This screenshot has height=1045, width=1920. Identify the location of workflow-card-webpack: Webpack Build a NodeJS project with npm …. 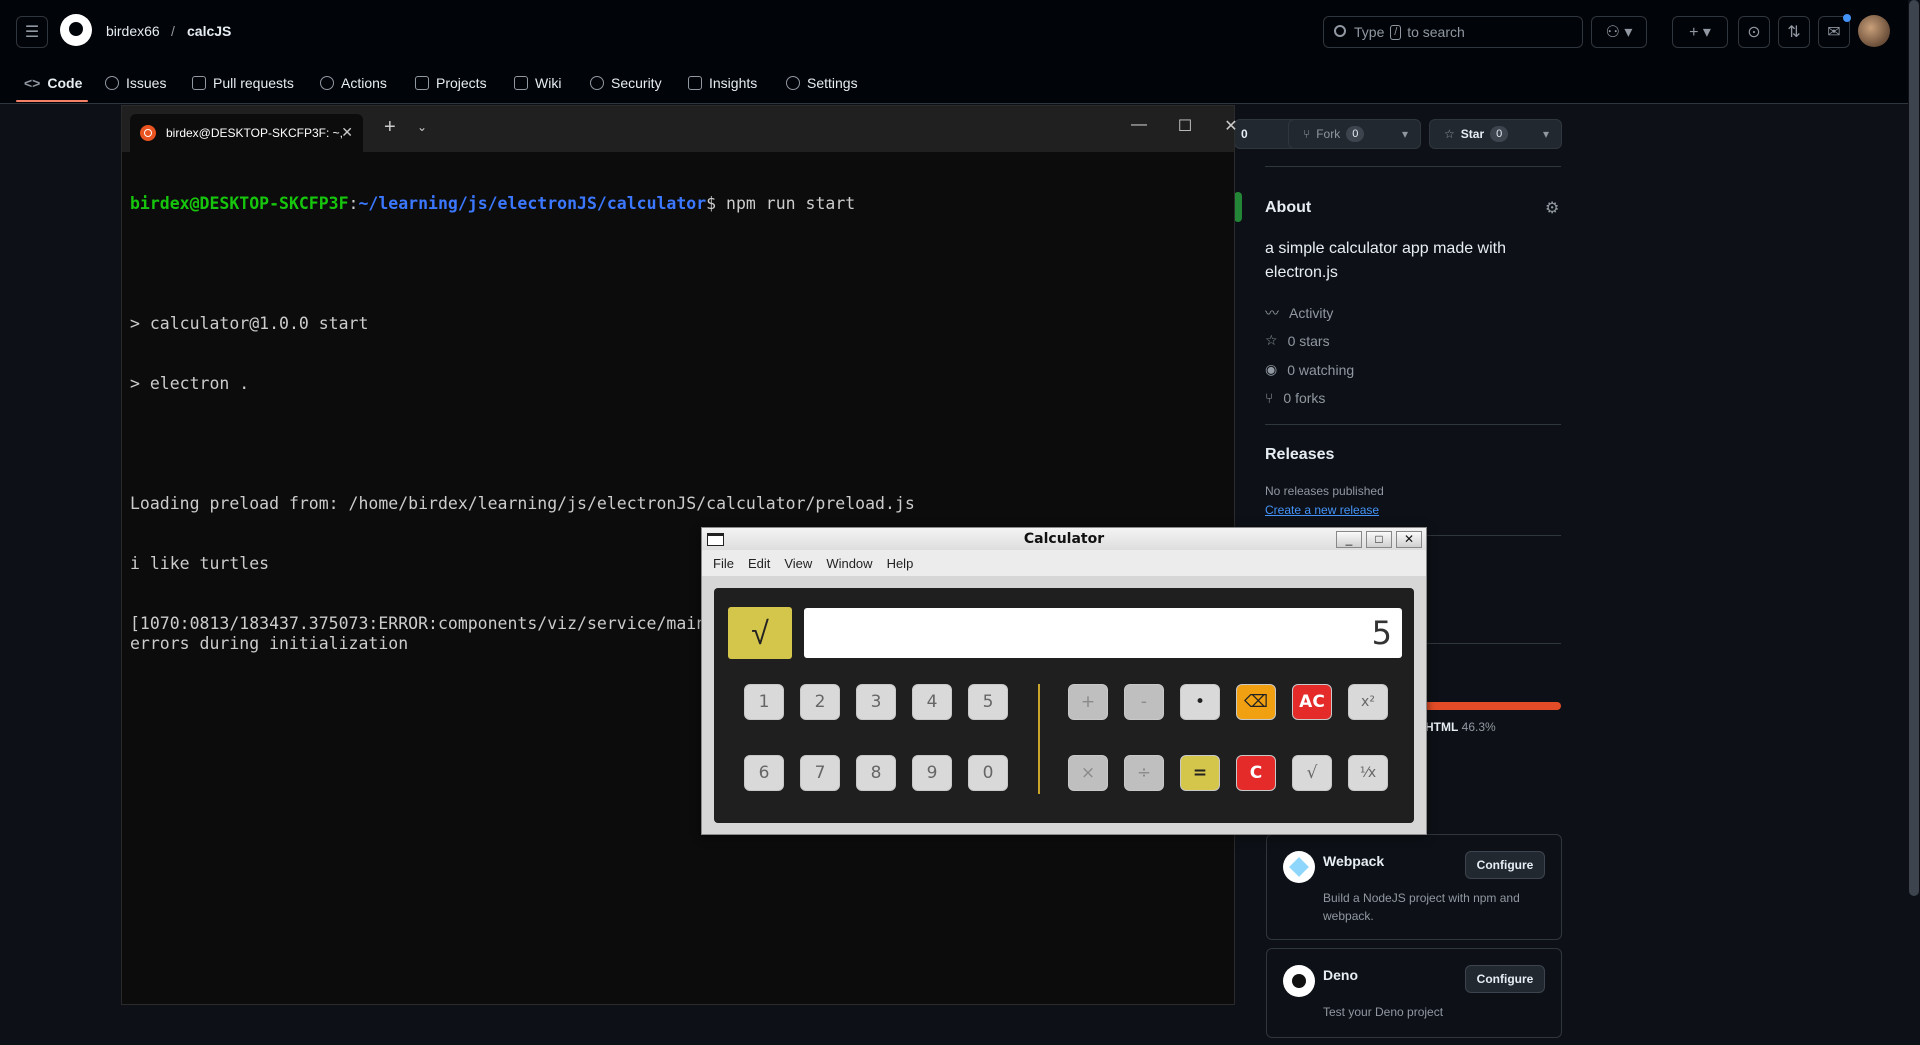
(1414, 887).